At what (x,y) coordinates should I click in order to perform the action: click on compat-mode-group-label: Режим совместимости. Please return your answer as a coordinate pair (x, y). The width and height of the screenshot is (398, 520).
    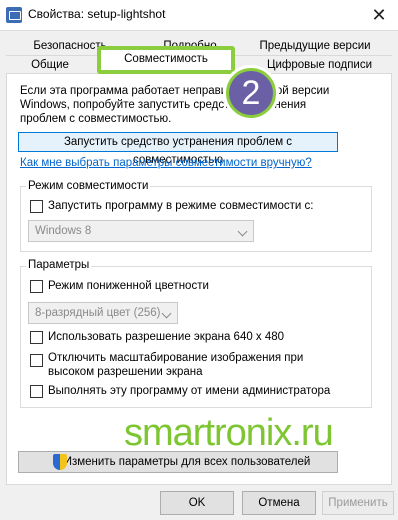
    Looking at the image, I should click on (88, 186).